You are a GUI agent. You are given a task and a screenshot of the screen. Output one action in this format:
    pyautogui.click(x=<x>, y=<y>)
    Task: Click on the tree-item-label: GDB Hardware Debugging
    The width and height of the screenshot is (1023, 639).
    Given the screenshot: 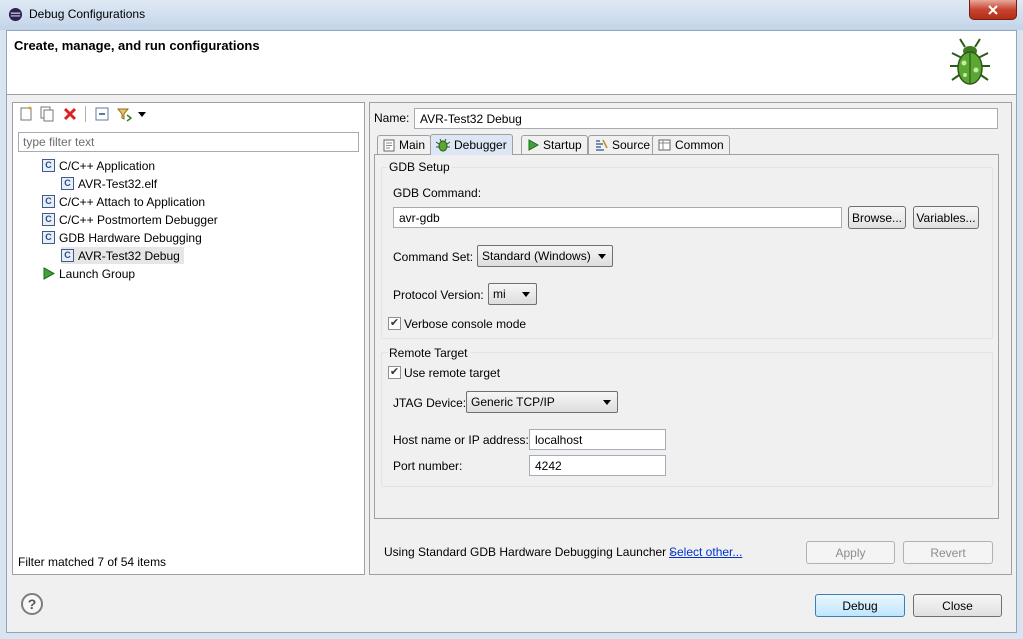 What is the action you would take?
    pyautogui.click(x=130, y=237)
    